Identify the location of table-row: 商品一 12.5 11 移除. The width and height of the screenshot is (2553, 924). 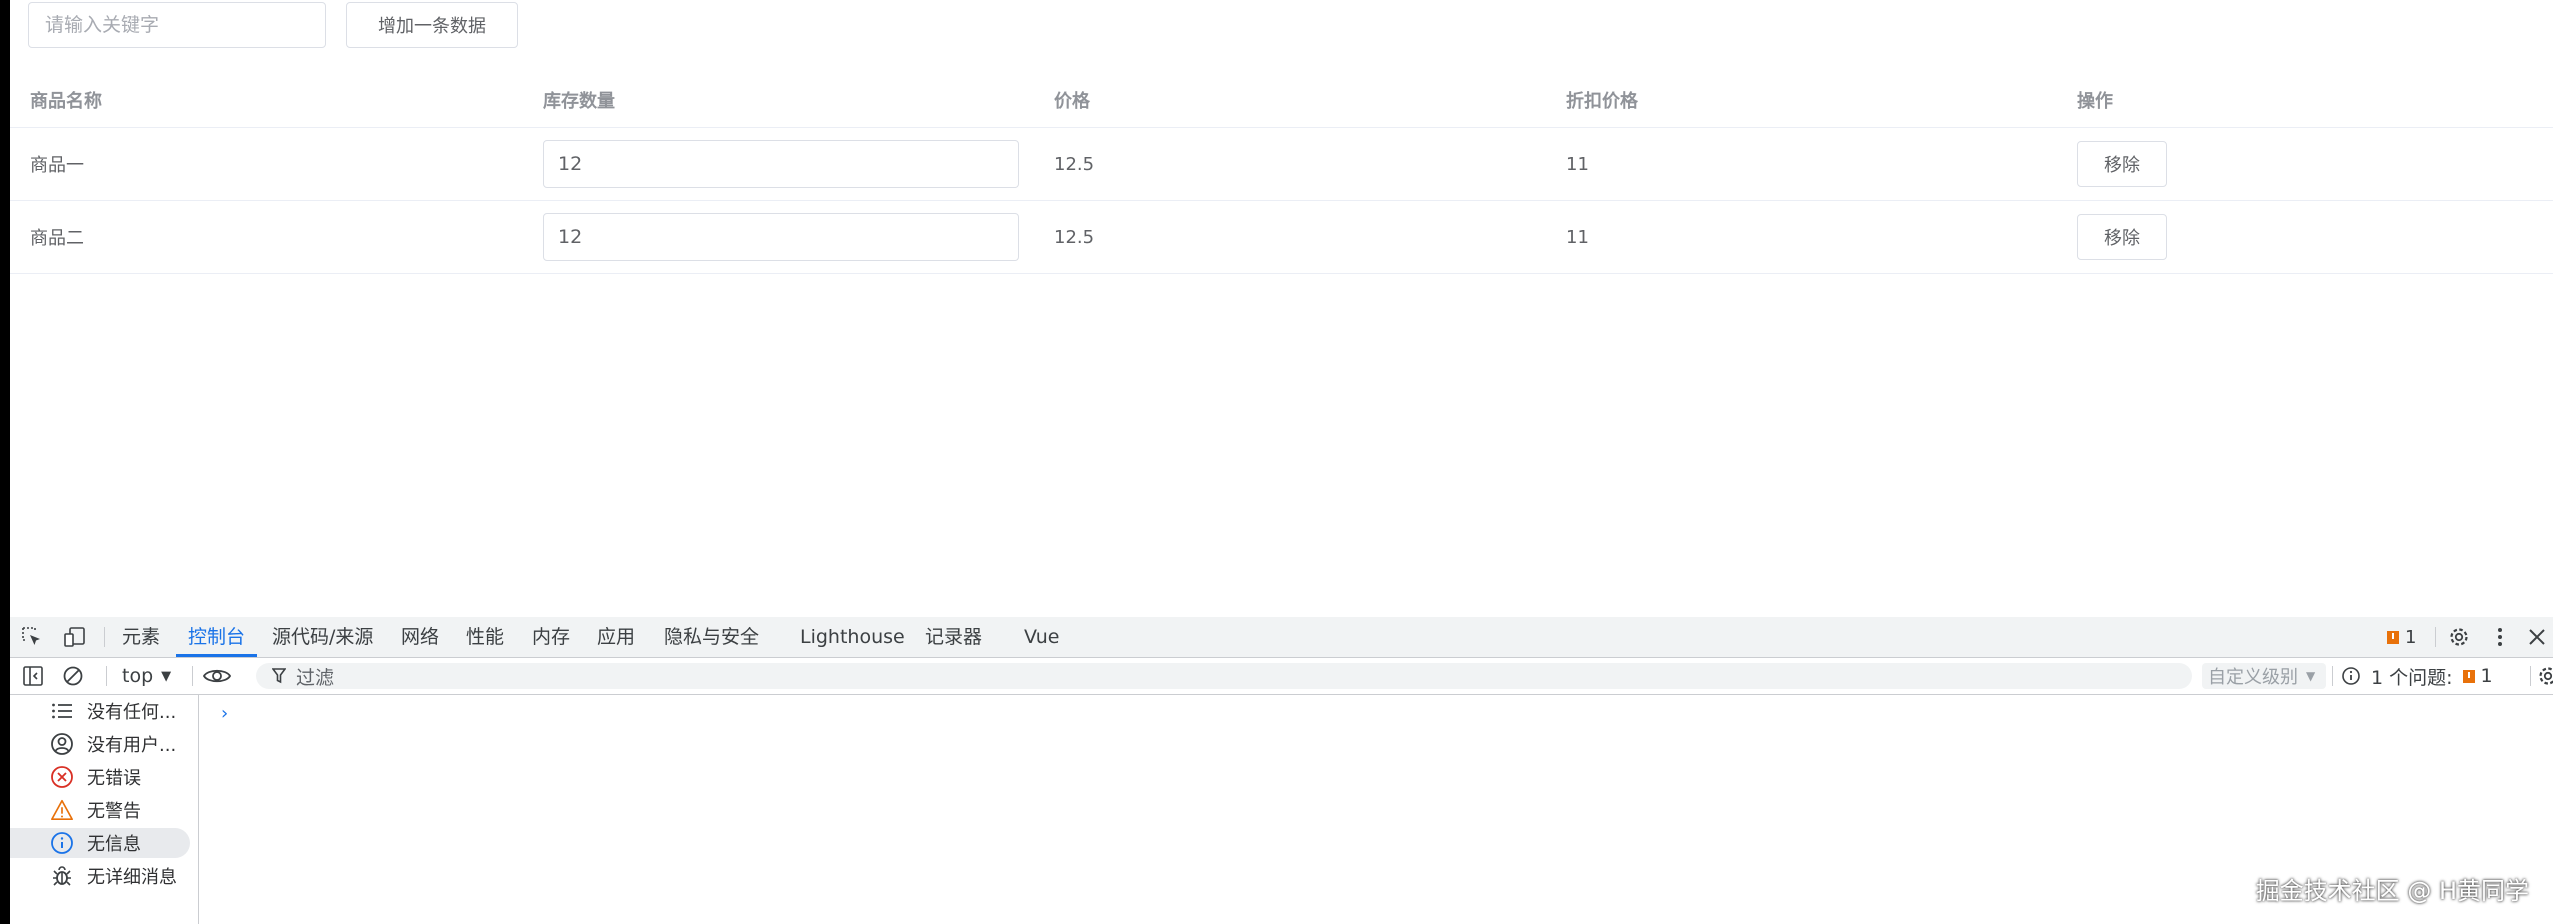
(1281, 164).